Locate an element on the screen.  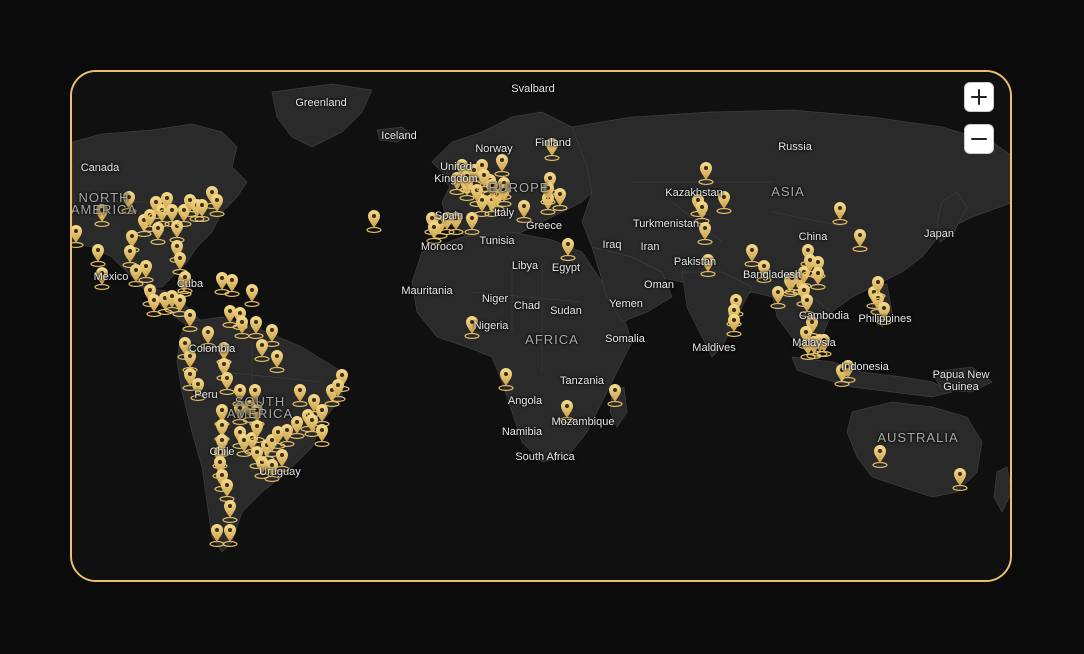
map-label-oman: Oman is located at coordinates (659, 285).